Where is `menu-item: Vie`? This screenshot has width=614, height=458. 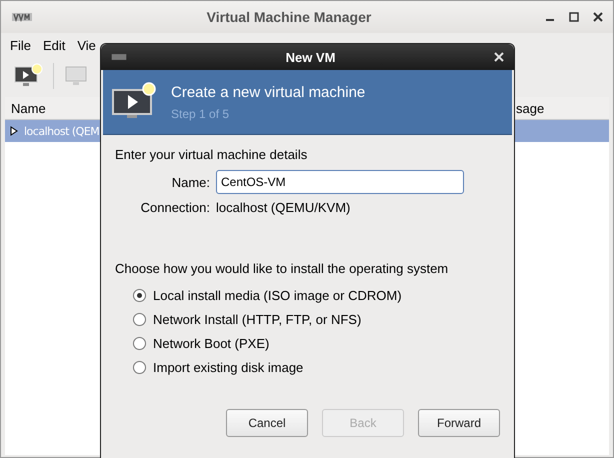
menu-item: Vie is located at coordinates (86, 45).